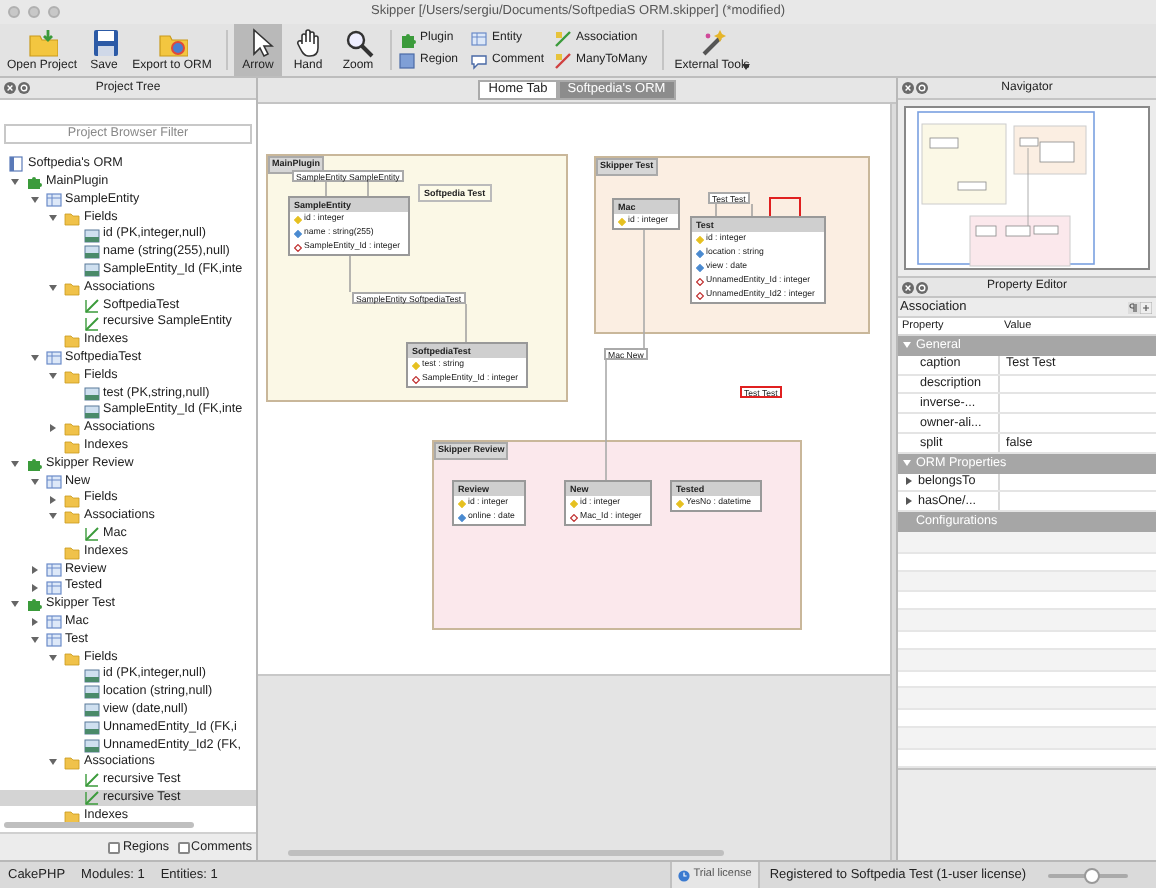 This screenshot has width=1156, height=888. What do you see at coordinates (683, 875) in the screenshot?
I see `clock-icon` at bounding box center [683, 875].